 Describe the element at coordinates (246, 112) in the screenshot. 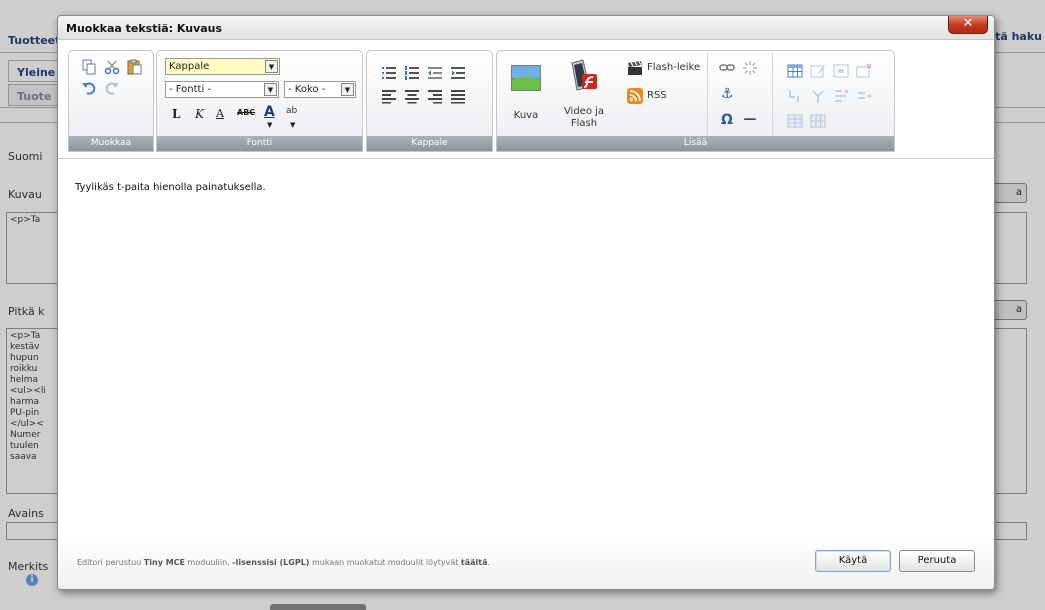

I see `strikethrough-button: ABC` at that location.